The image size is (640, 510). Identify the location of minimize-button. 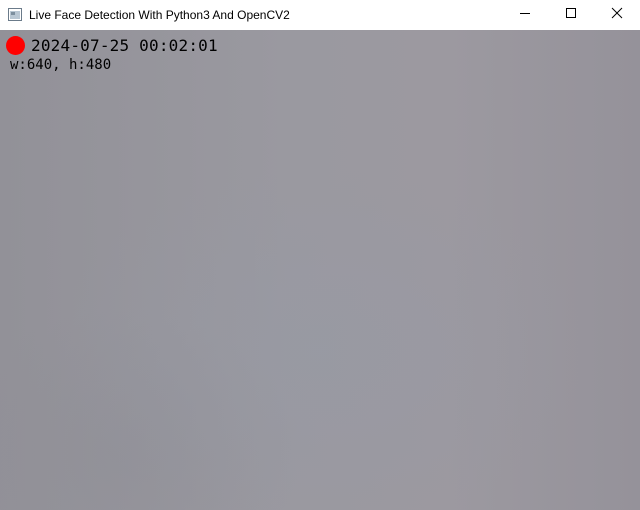
(525, 15).